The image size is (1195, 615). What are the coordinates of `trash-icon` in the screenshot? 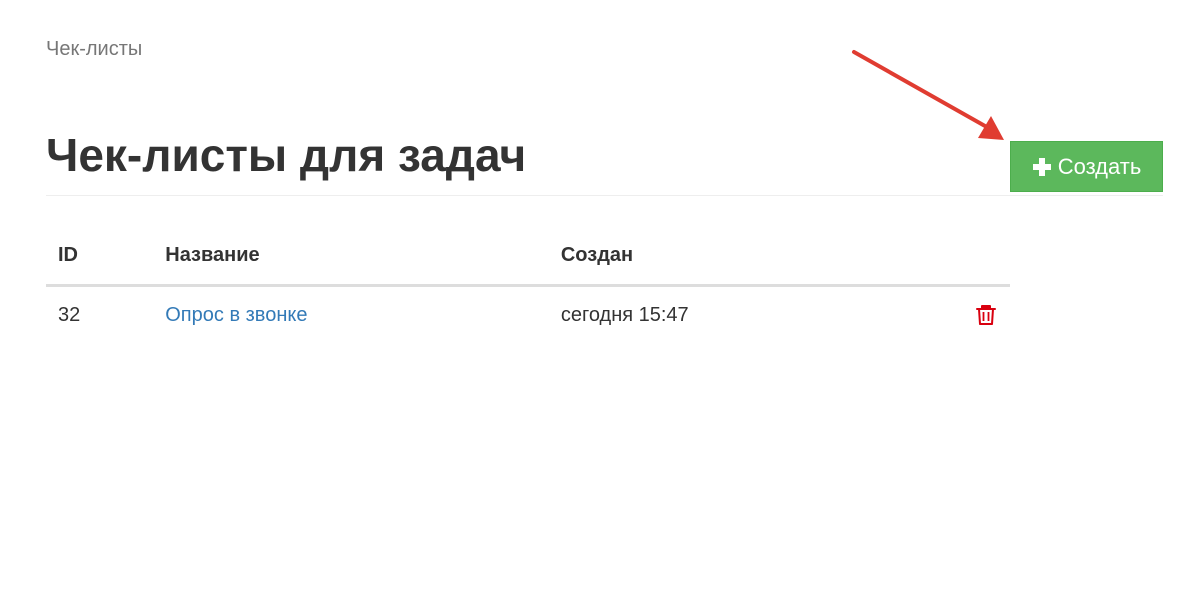 It's located at (986, 315).